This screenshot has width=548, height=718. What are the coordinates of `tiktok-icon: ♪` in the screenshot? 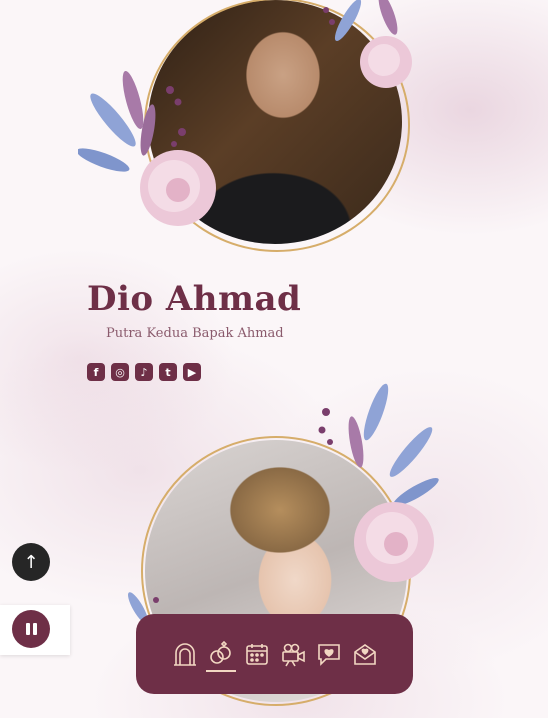 It's located at (144, 372).